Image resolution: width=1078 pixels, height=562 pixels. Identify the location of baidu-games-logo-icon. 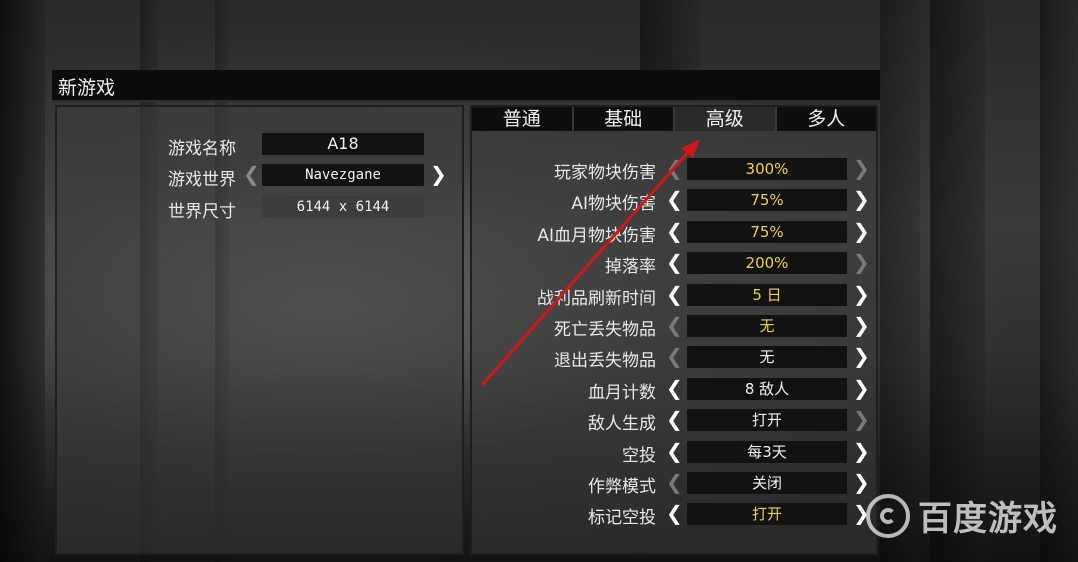
(888, 515).